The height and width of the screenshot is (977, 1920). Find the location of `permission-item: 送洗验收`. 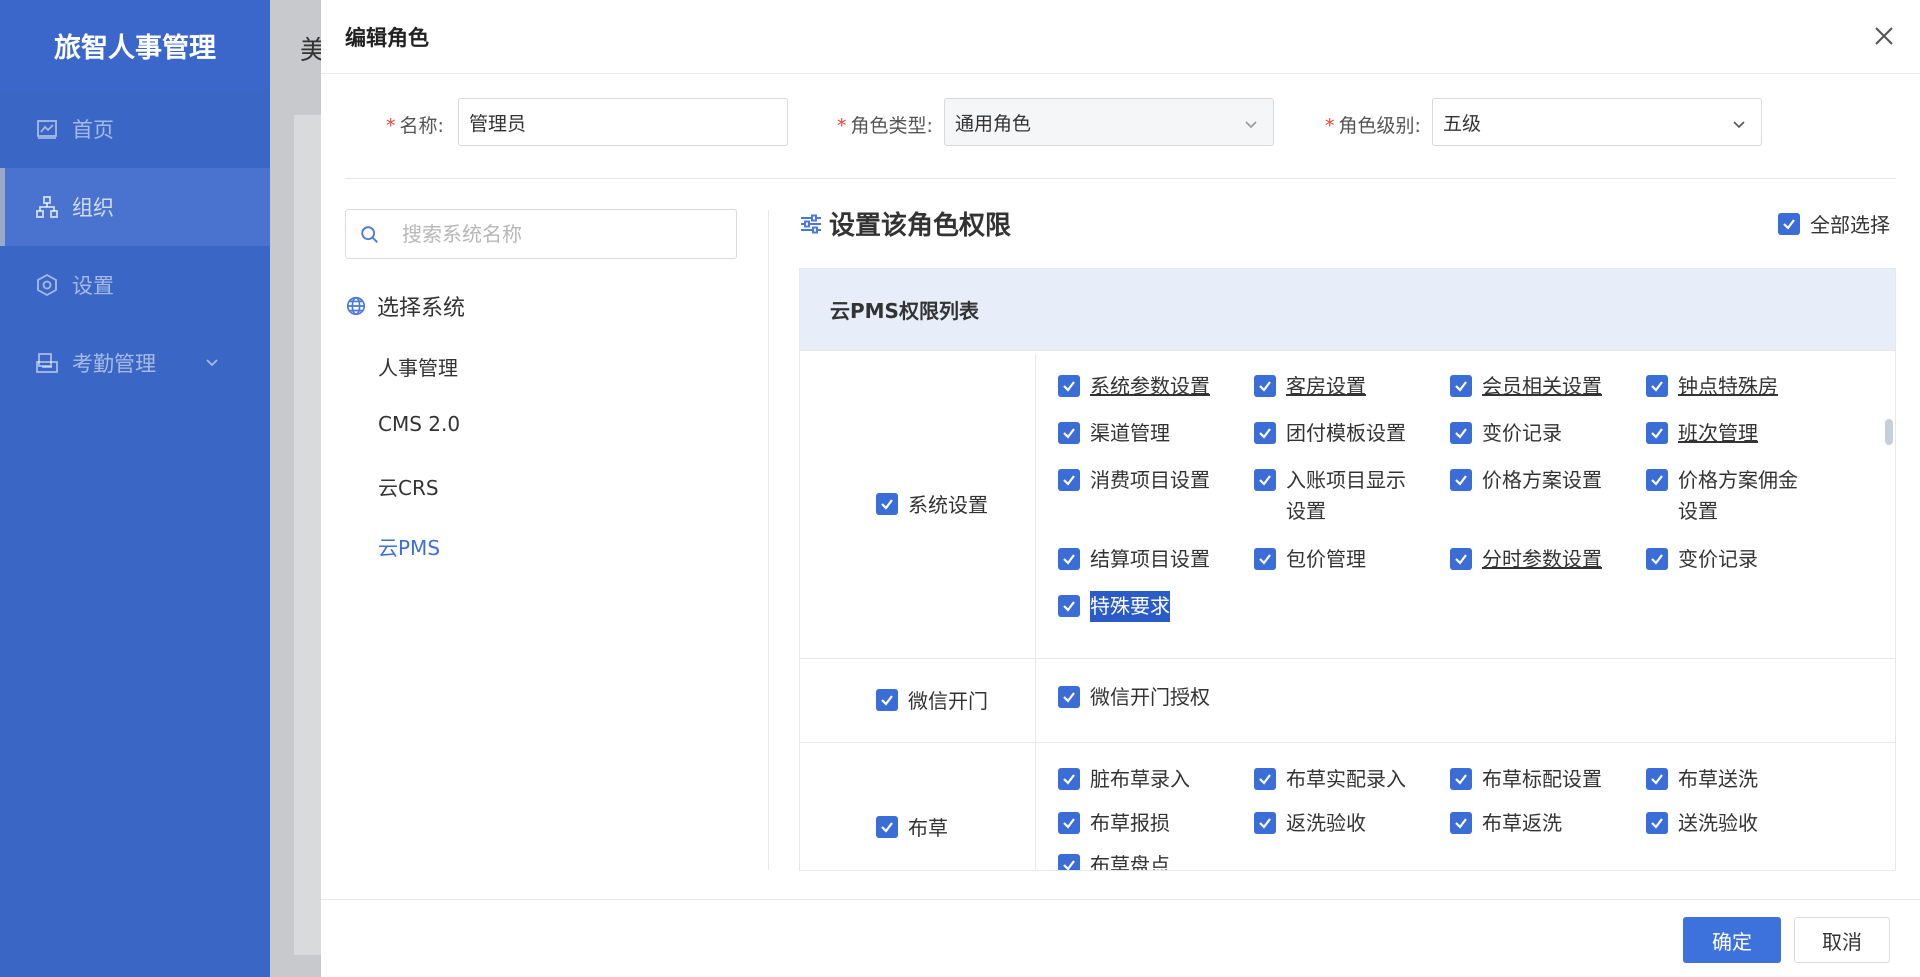

permission-item: 送洗验收 is located at coordinates (1702, 823).